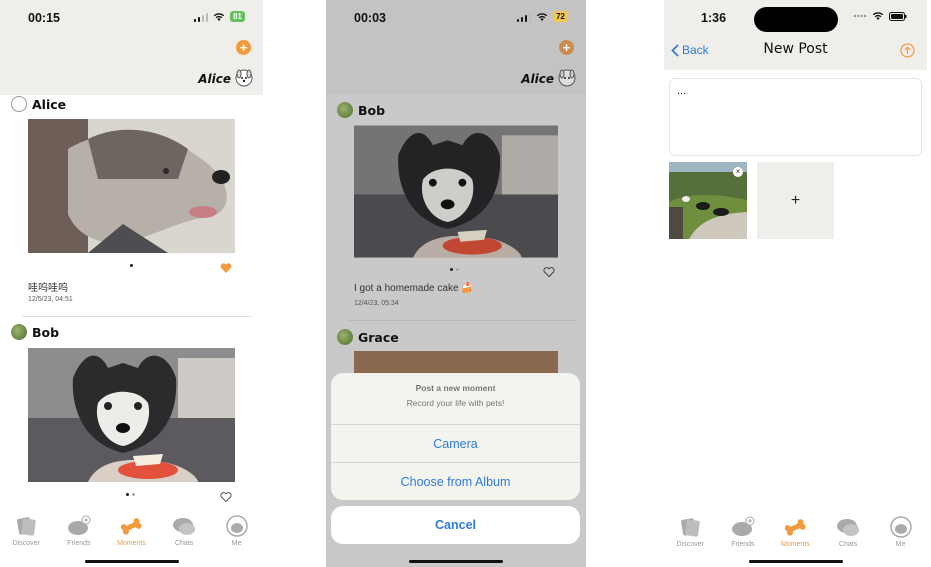 Image resolution: width=931 pixels, height=567 pixels. I want to click on post-author: Alice, so click(49, 104).